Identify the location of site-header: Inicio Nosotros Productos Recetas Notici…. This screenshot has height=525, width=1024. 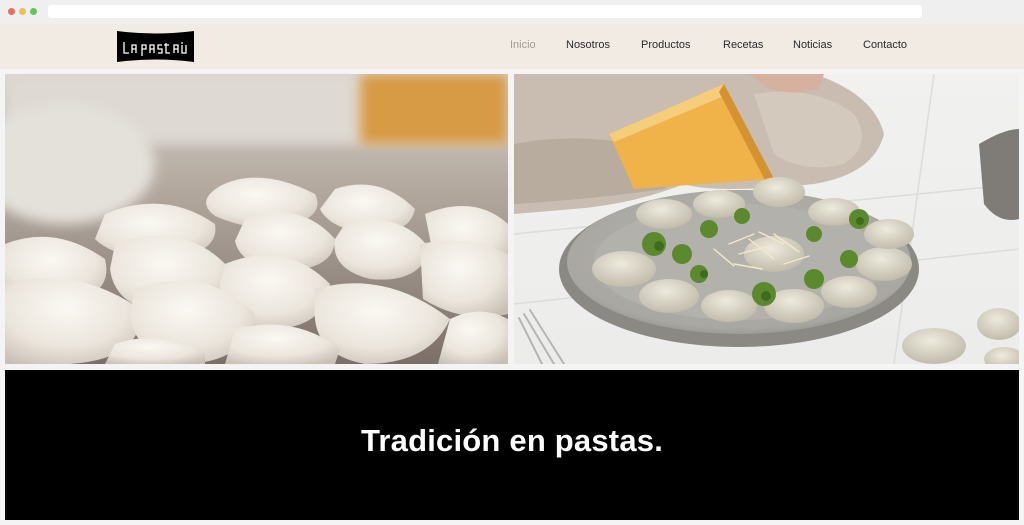
(512, 46).